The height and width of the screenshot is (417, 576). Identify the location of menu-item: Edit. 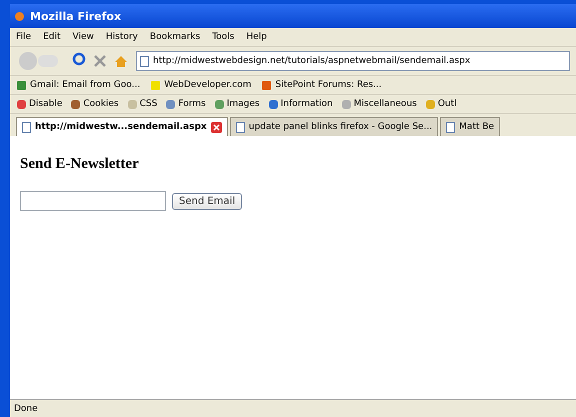
(51, 37).